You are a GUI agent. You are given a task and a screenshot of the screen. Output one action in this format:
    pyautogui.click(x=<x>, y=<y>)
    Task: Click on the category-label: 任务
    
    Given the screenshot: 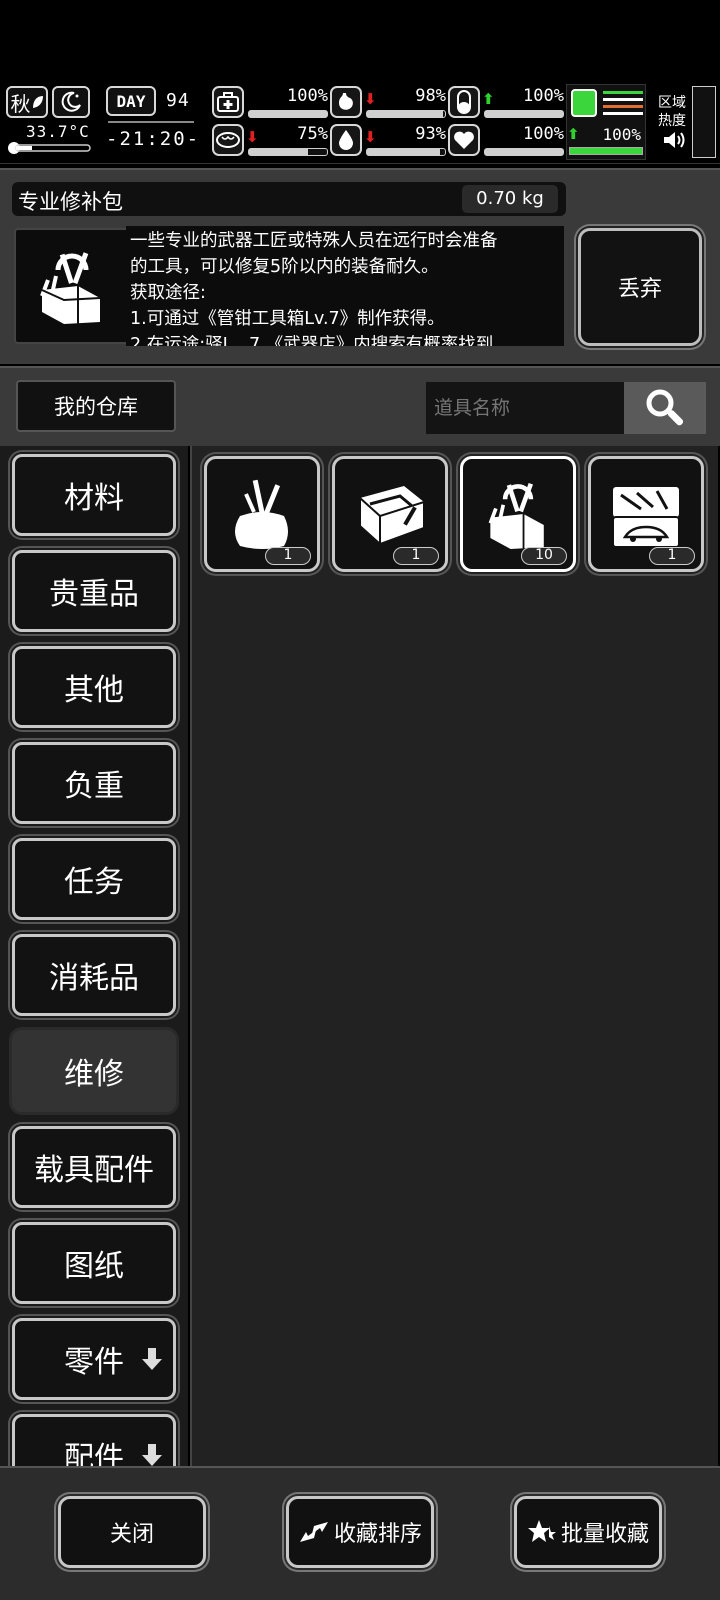 What is the action you would take?
    pyautogui.click(x=94, y=882)
    